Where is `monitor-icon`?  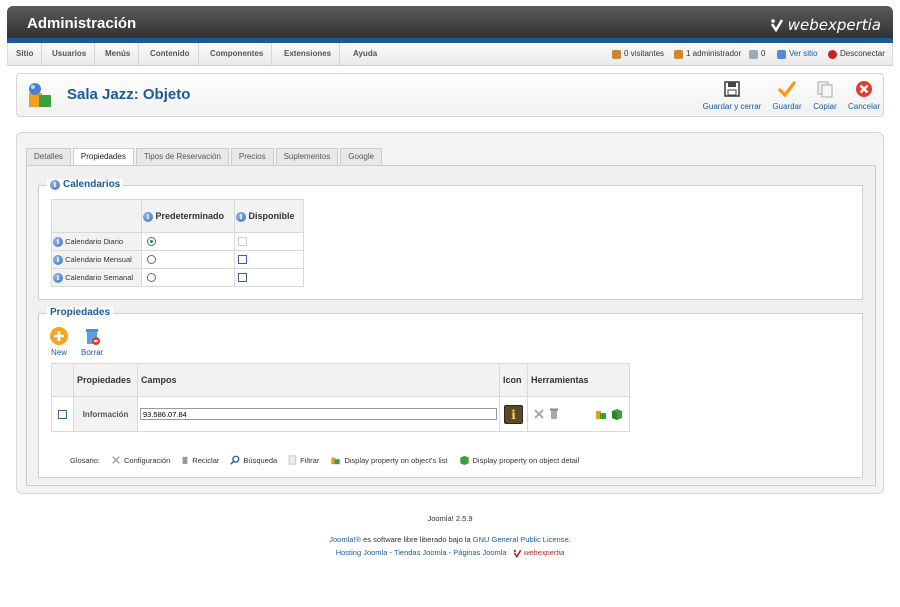 monitor-icon is located at coordinates (781, 54).